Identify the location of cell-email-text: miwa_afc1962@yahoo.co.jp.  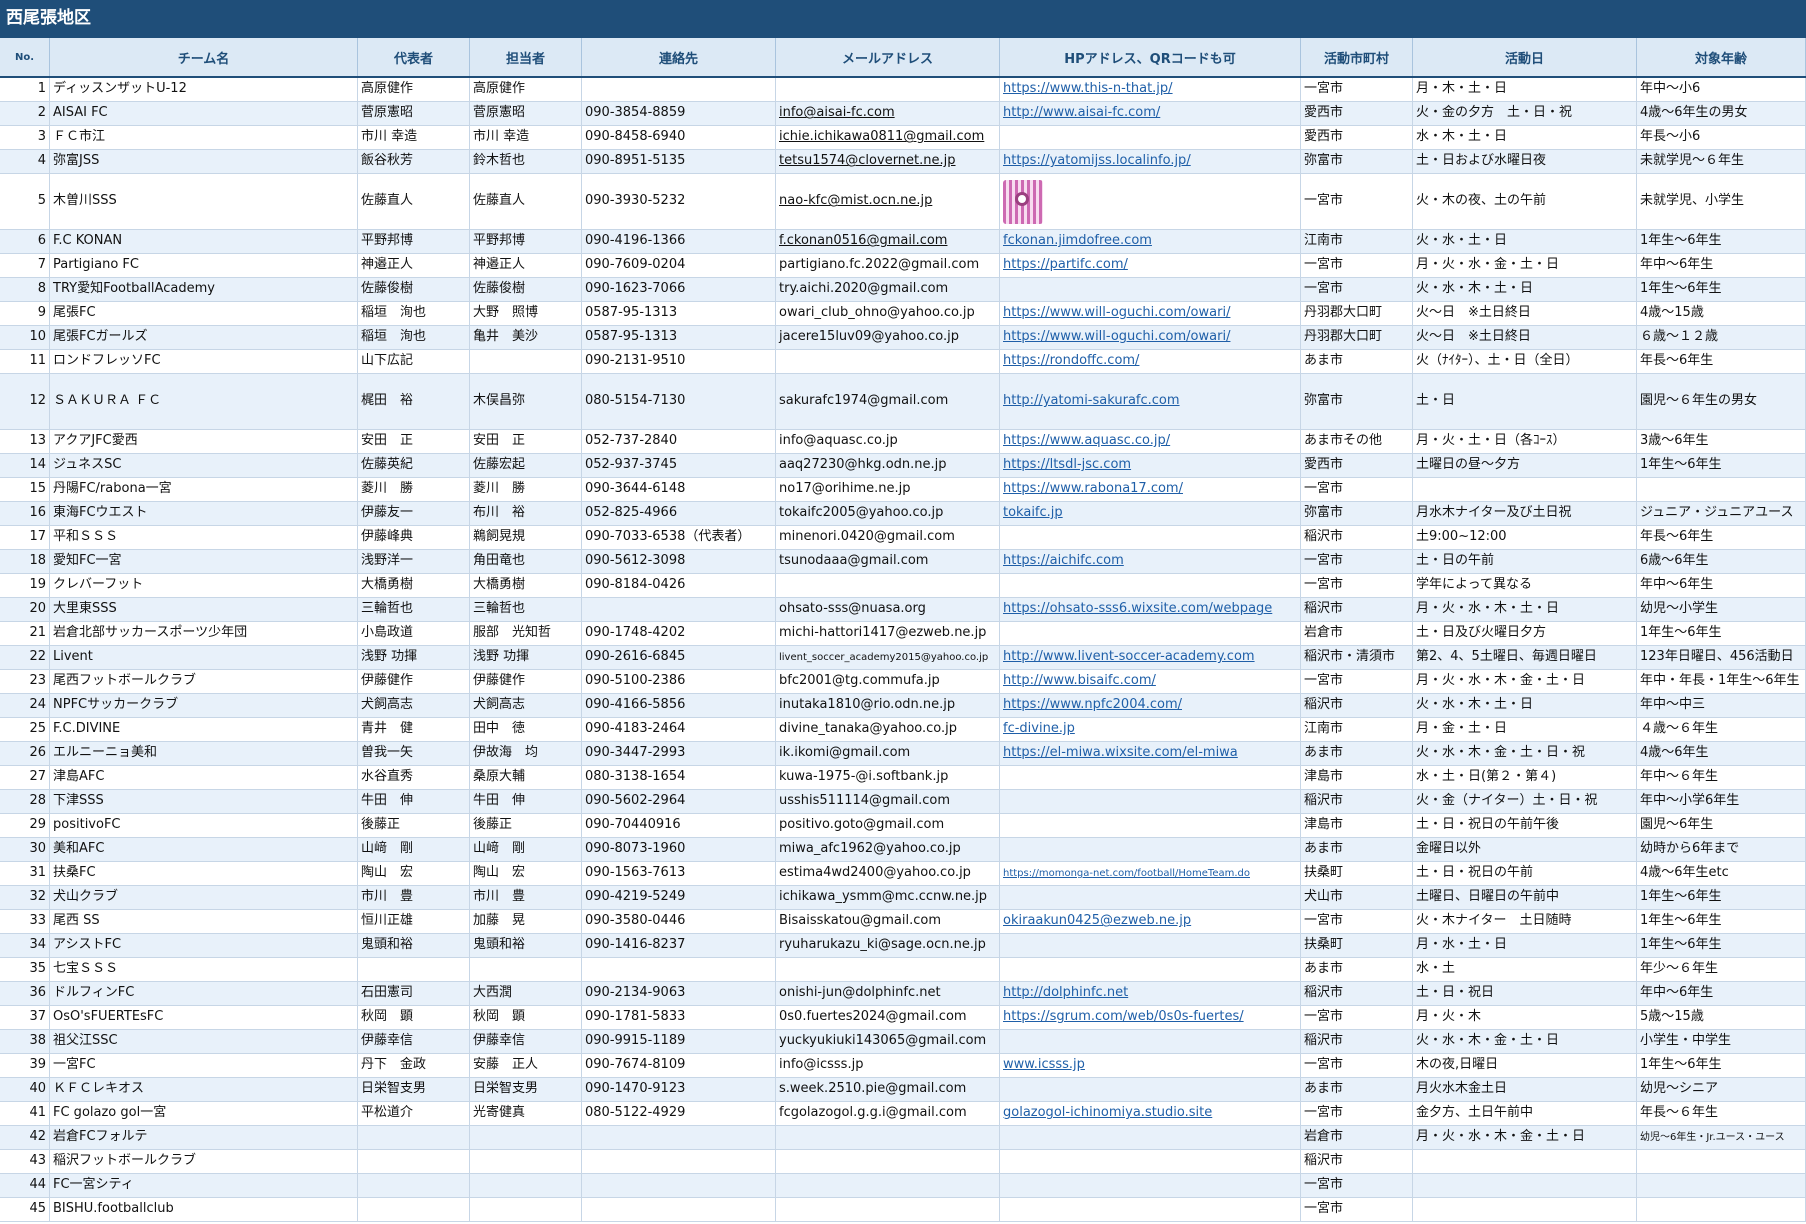
(870, 849).